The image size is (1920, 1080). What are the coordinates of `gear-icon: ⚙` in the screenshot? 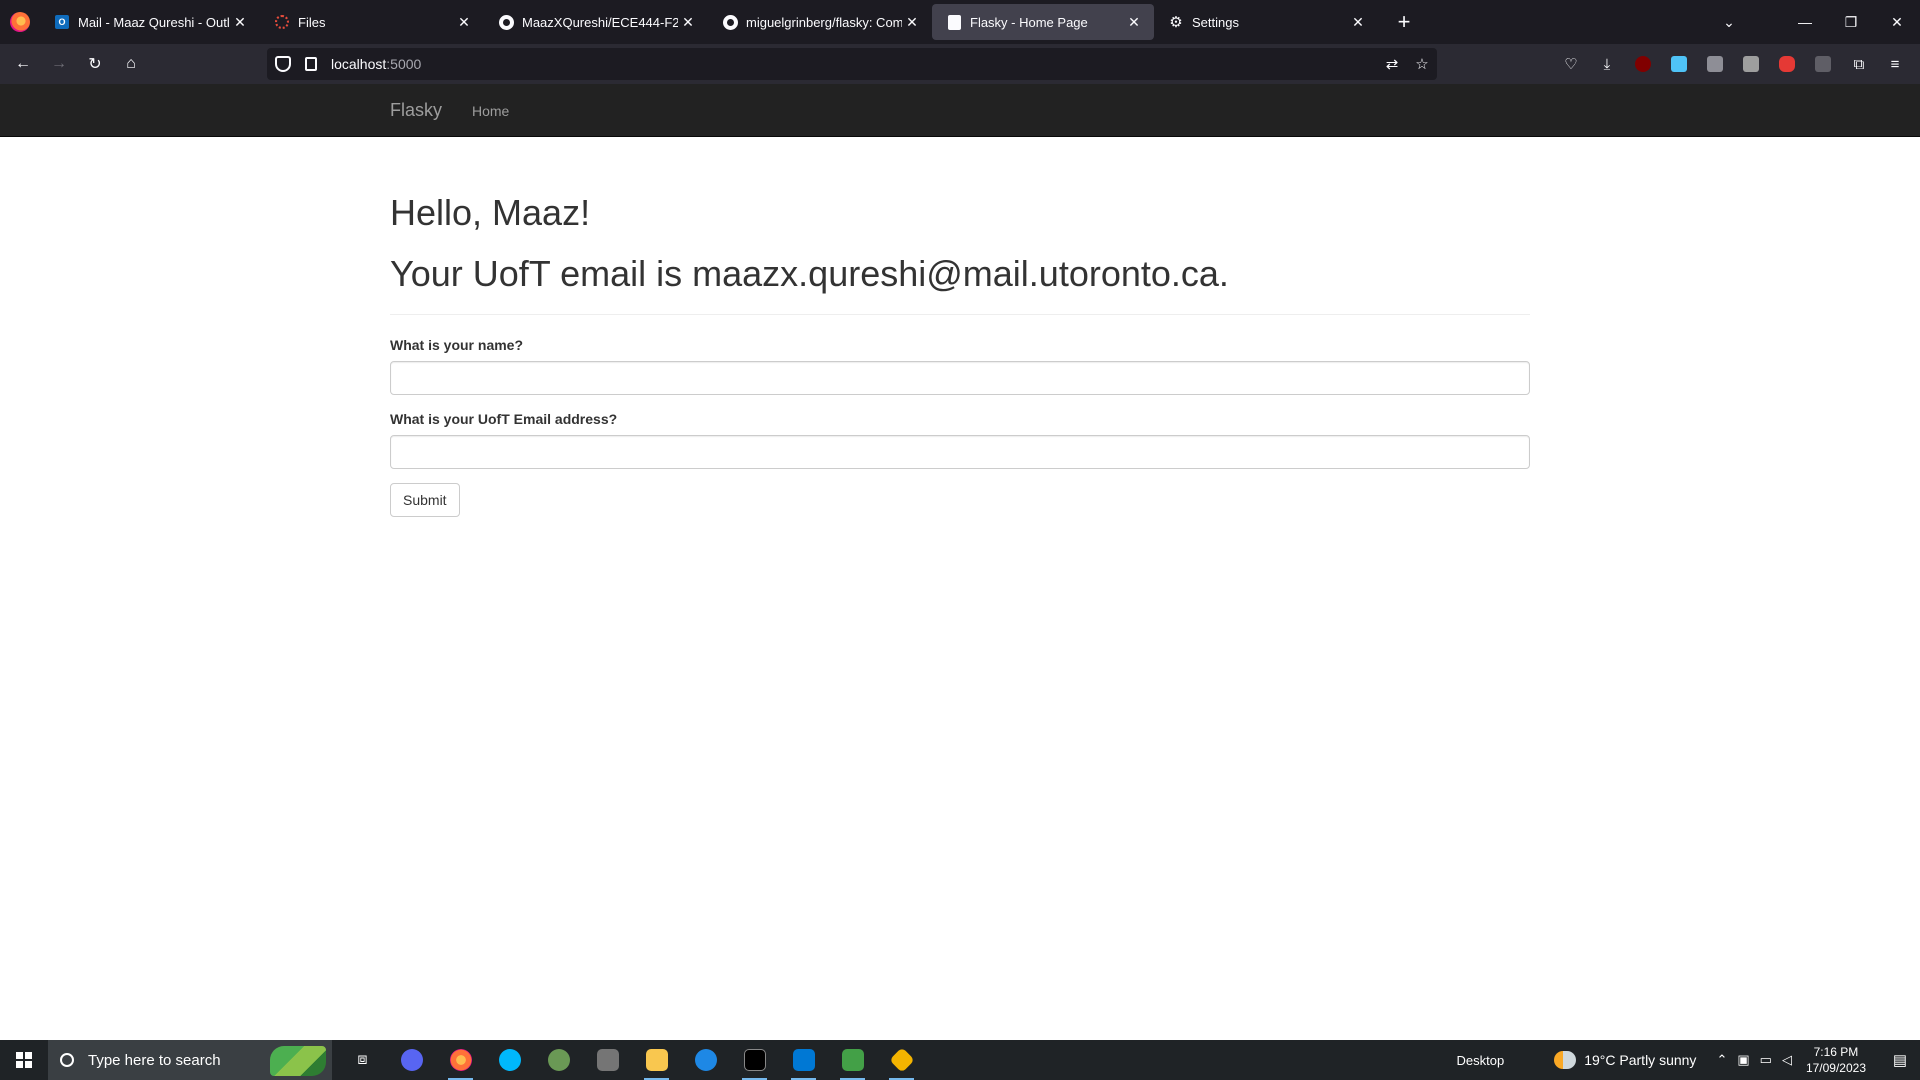 It's located at (1176, 22).